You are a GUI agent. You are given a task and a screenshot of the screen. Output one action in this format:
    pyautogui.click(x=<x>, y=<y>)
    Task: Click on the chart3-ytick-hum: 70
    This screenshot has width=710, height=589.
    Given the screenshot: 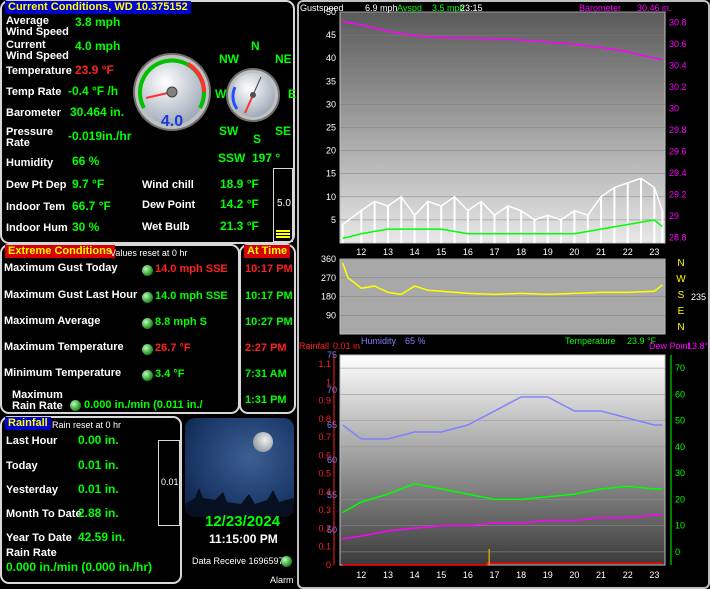 What is the action you would take?
    pyautogui.click(x=332, y=390)
    